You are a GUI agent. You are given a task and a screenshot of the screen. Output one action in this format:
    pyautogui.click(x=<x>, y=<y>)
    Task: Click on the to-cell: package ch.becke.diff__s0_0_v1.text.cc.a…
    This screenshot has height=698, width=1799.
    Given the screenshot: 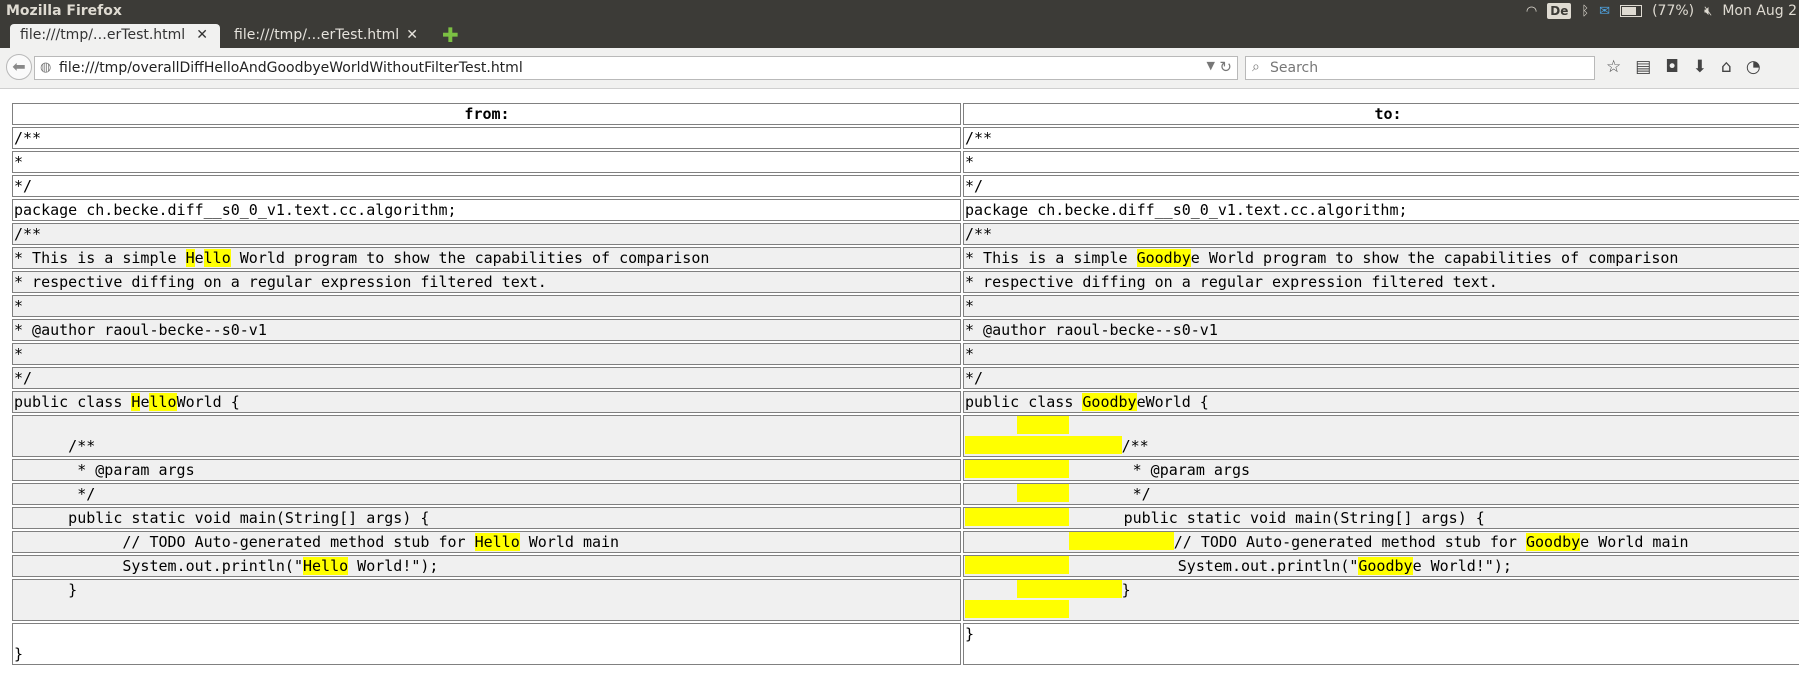 What is the action you would take?
    pyautogui.click(x=1381, y=210)
    